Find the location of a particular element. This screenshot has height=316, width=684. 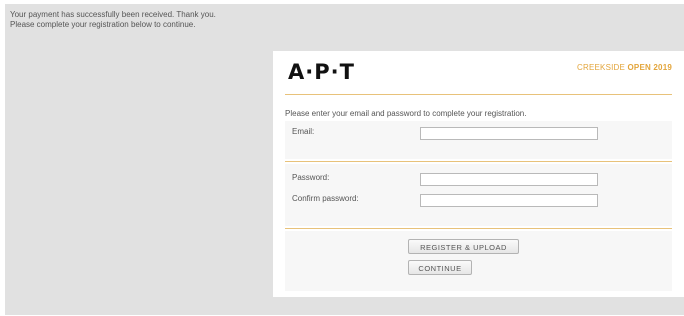

password-field is located at coordinates (509, 179).